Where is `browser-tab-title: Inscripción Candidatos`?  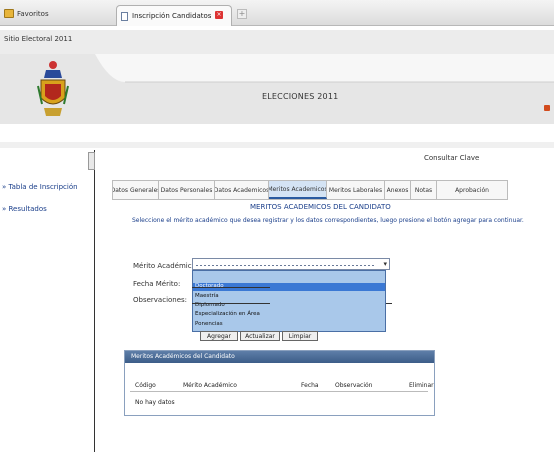 browser-tab-title: Inscripción Candidatos is located at coordinates (172, 16).